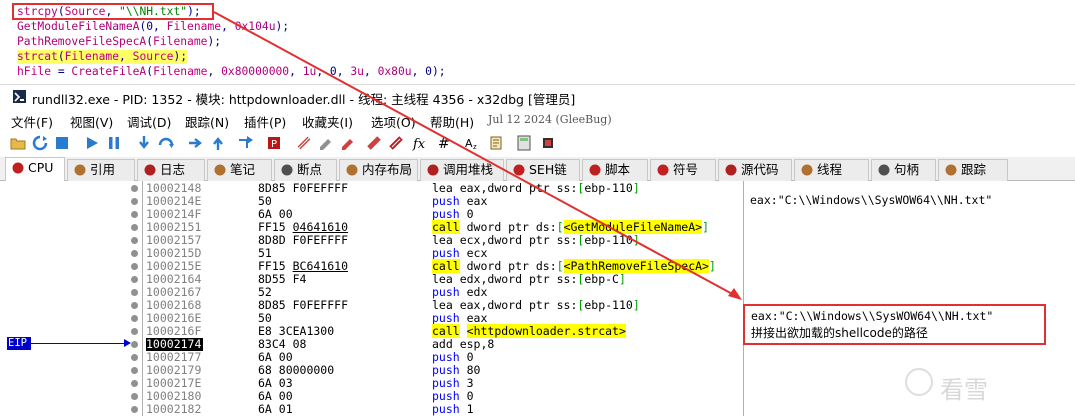 The height and width of the screenshot is (416, 1075). I want to click on fx-icon: fx, so click(420, 143).